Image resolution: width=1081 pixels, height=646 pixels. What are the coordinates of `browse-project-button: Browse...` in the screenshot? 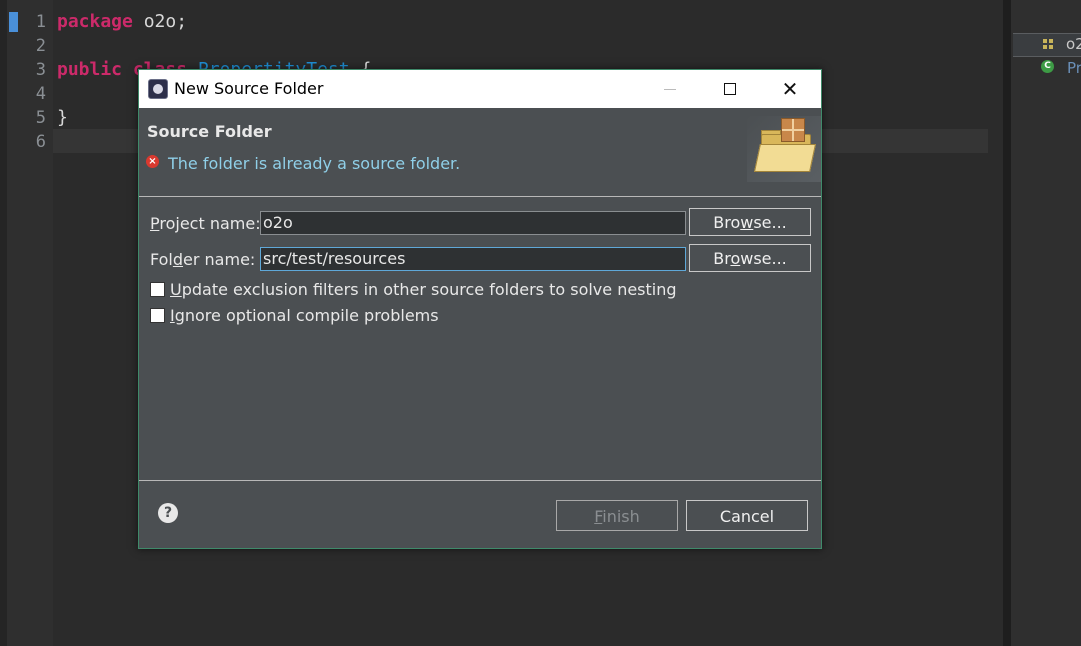 It's located at (750, 222).